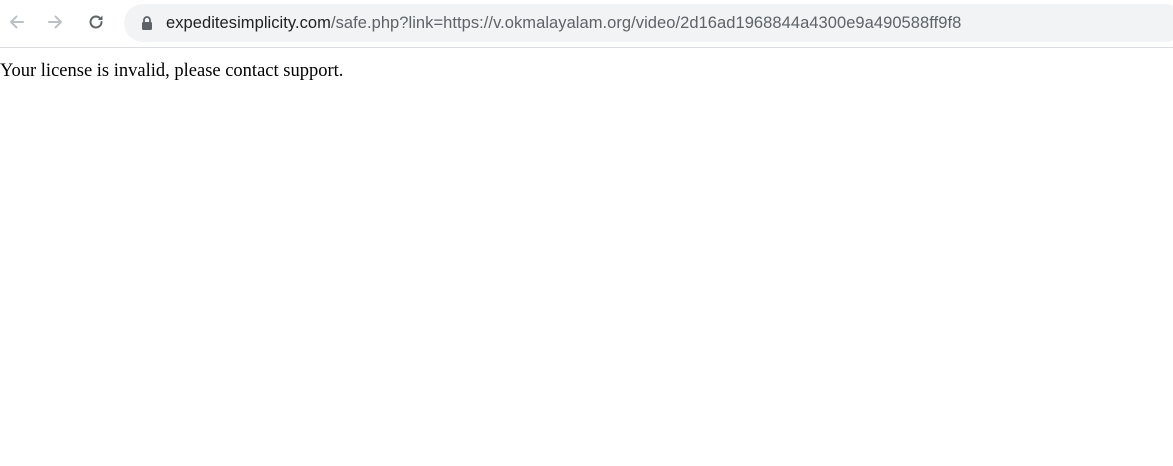 The height and width of the screenshot is (466, 1173). I want to click on reload-button, so click(96, 22).